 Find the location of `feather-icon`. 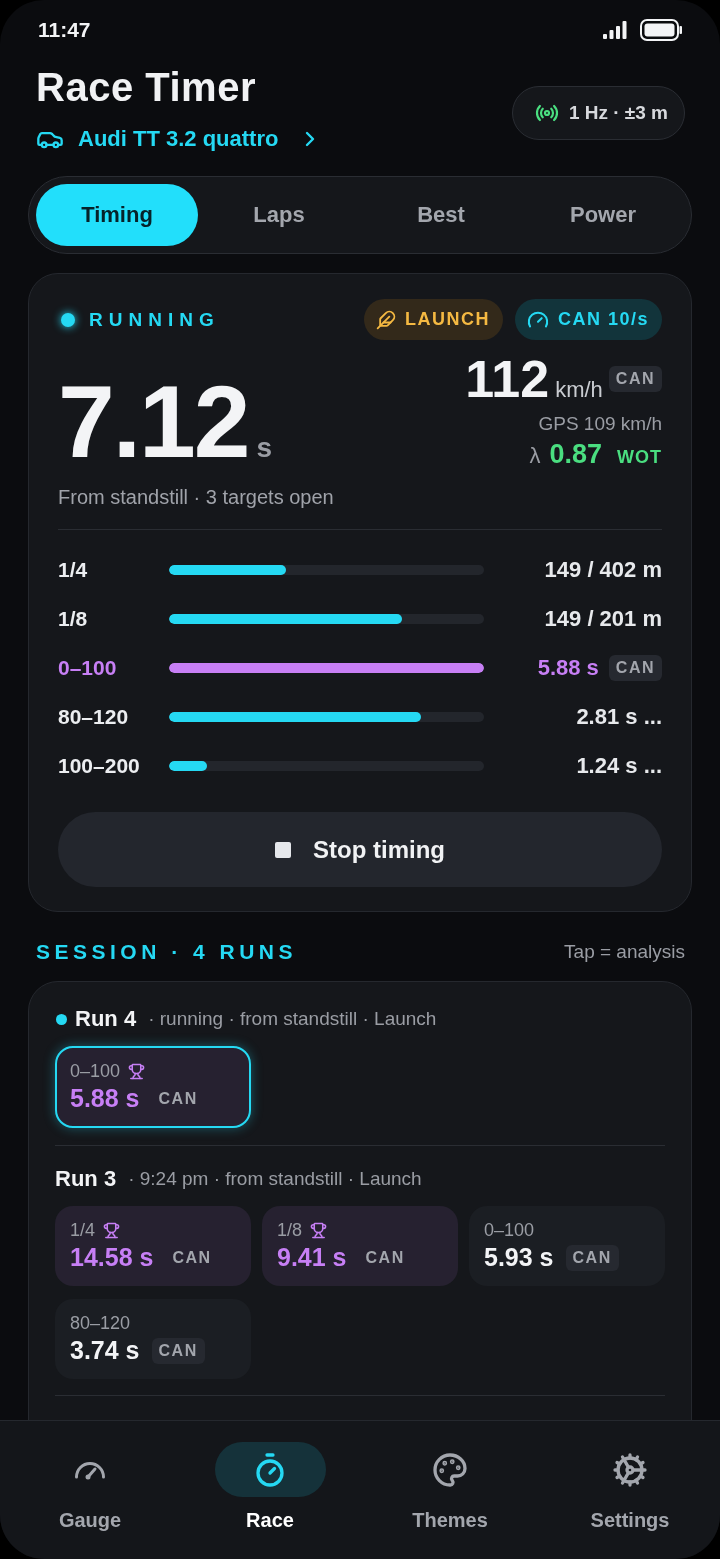

feather-icon is located at coordinates (385, 319).